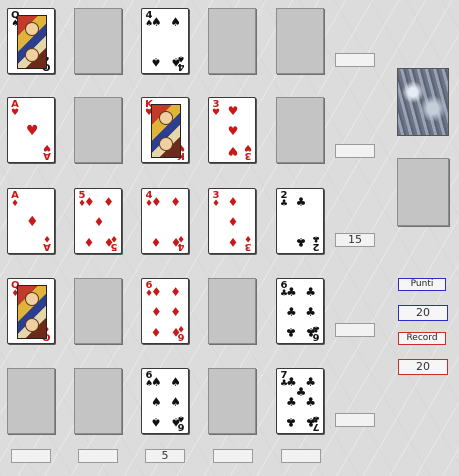 This screenshot has height=476, width=459. What do you see at coordinates (165, 401) in the screenshot?
I see `card-6-of-spades: 6 ♠ 6 ♠ ♠ ♠ ♠ ♠ ♠ ♠` at bounding box center [165, 401].